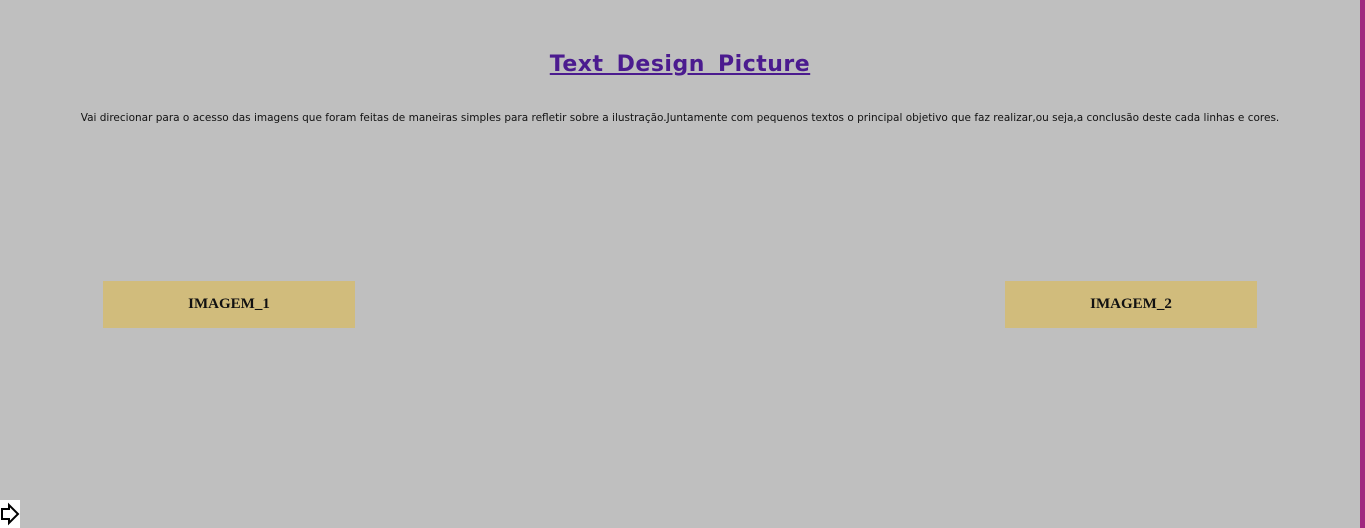 The width and height of the screenshot is (1365, 528). I want to click on arrow-right-icon, so click(10, 514).